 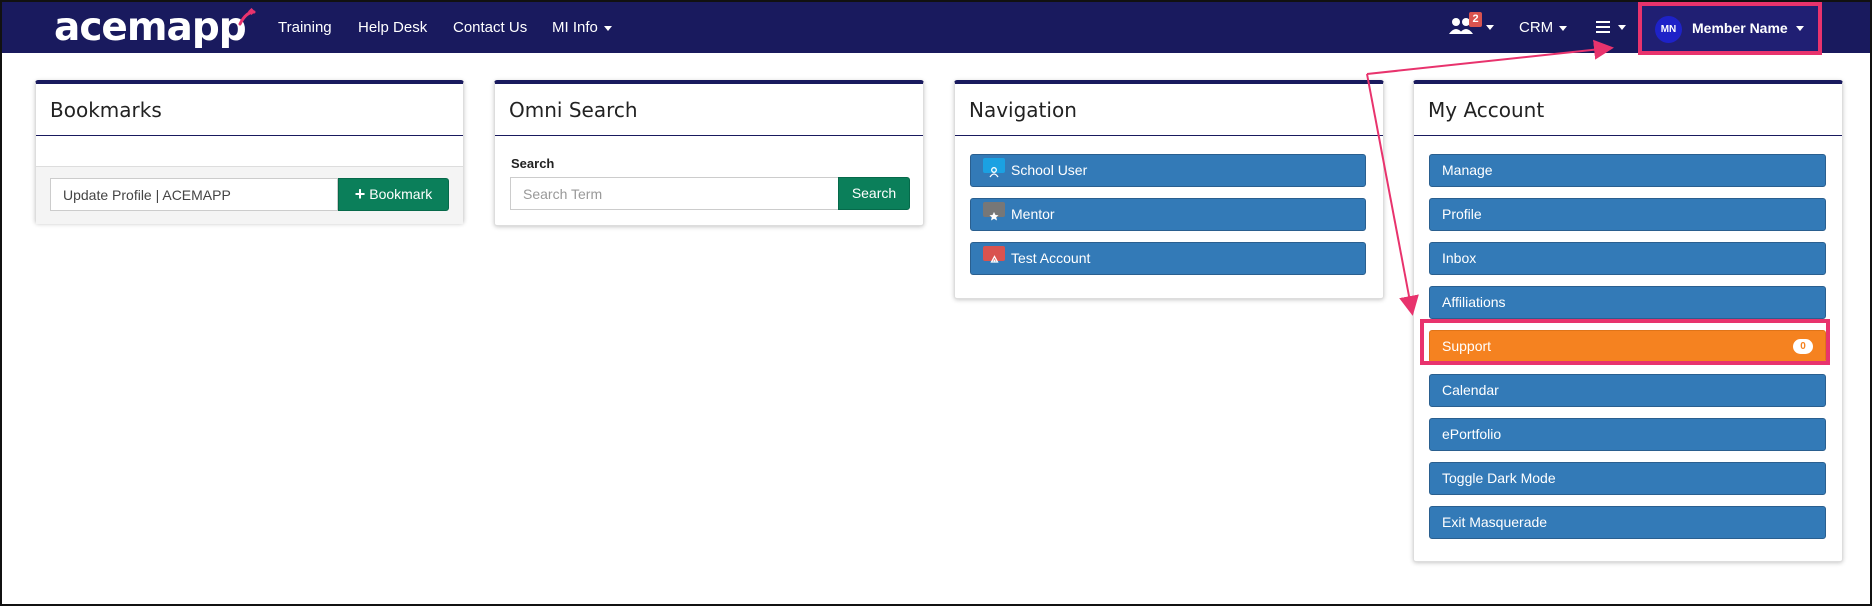 What do you see at coordinates (994, 254) in the screenshot?
I see `recycle-icon` at bounding box center [994, 254].